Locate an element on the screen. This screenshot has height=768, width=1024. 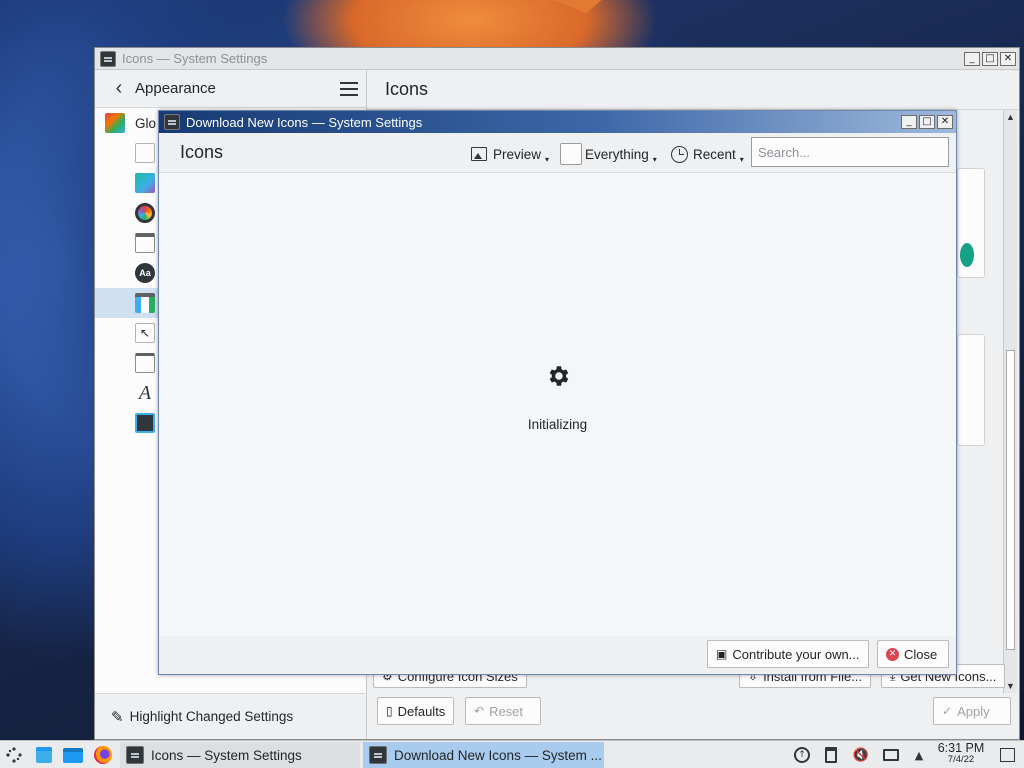
pencil-icon: ✎ is located at coordinates (117, 717).